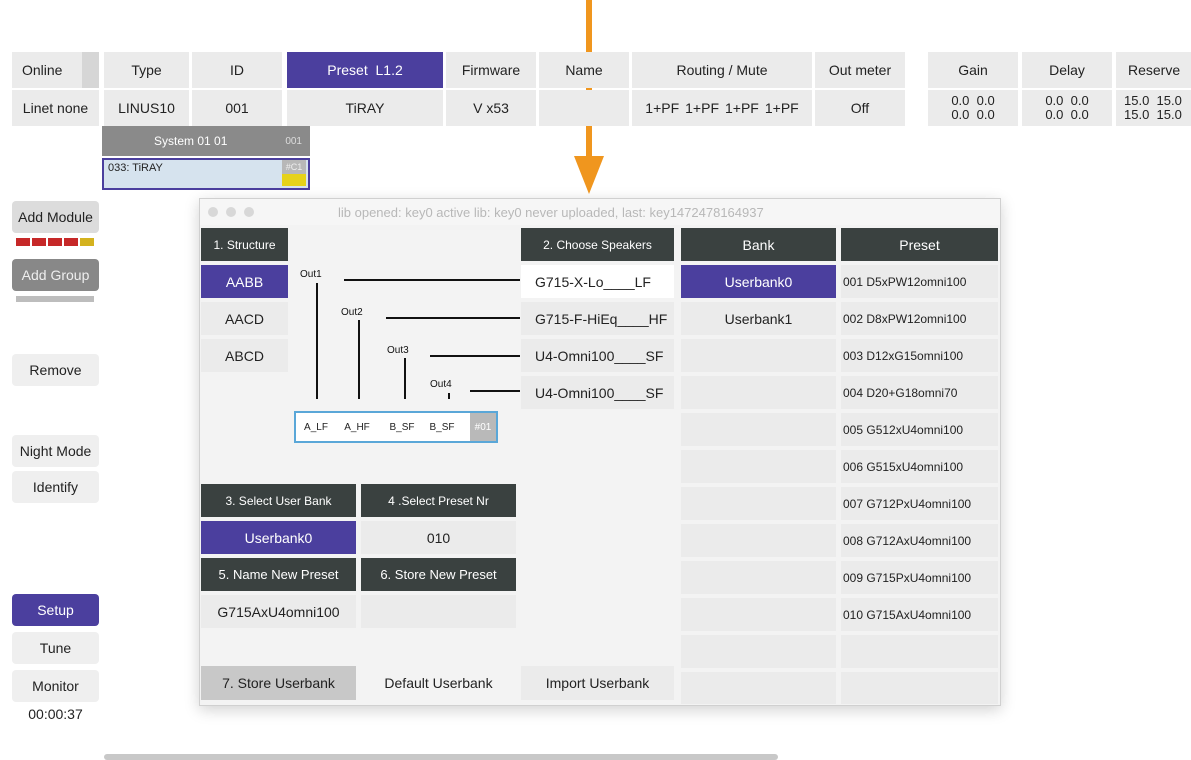  Describe the element at coordinates (206, 174) in the screenshot. I see `device-box: 033: TiRAY #C1` at that location.